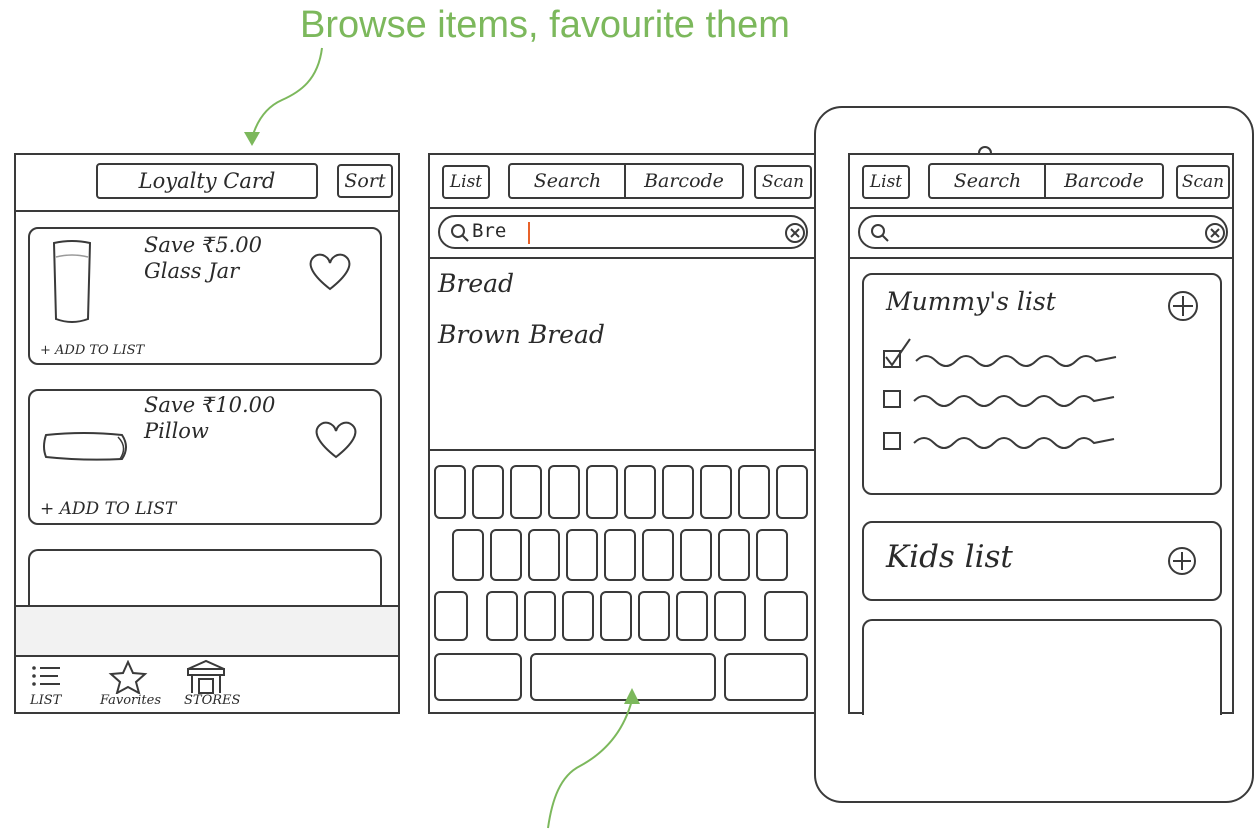  Describe the element at coordinates (521, 334) in the screenshot. I see `search-result-item: Brown Bread` at that location.